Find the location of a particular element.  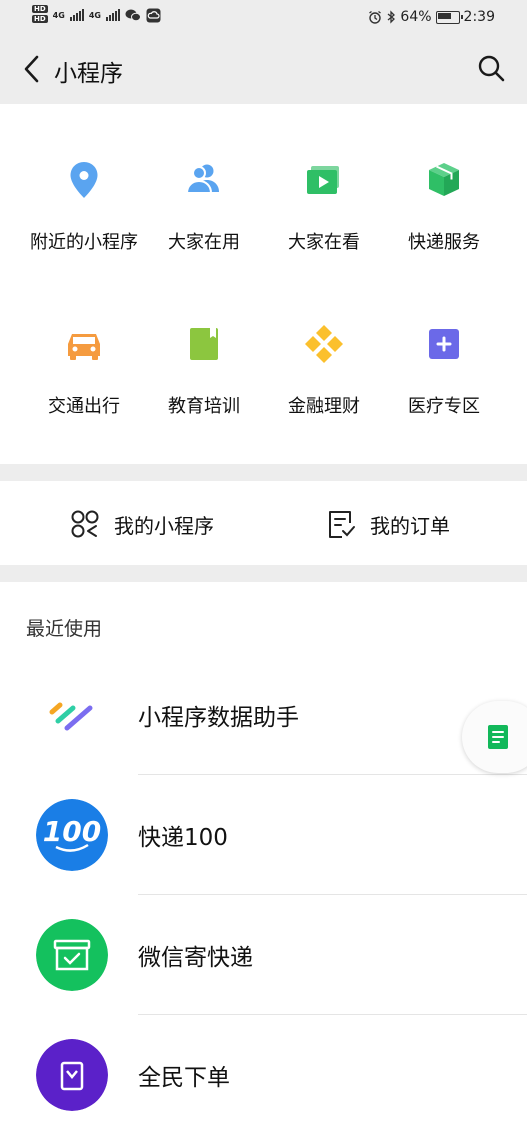

kuaidi100-logo: 100 is located at coordinates (72, 835).